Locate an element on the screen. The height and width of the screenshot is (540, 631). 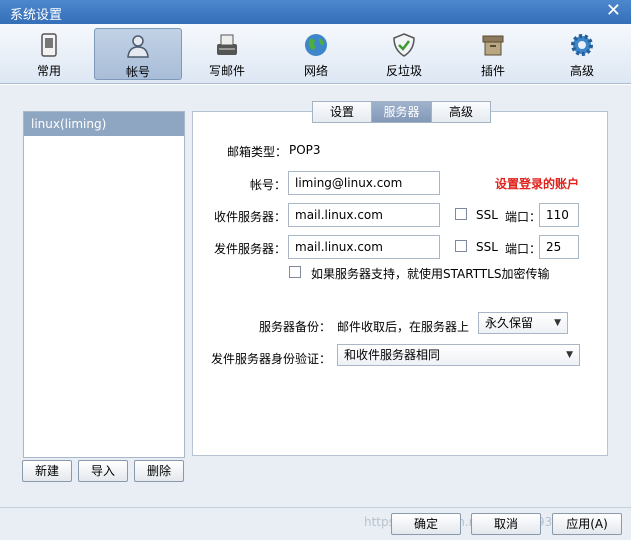
toolbar-plugins-button: 插件 is located at coordinates (493, 54).